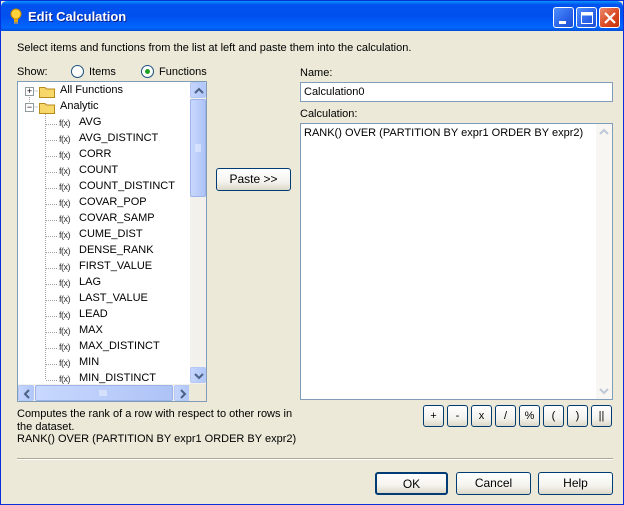 This screenshot has width=624, height=505. Describe the element at coordinates (98, 156) in the screenshot. I see `function-item: f(x) CORR` at that location.